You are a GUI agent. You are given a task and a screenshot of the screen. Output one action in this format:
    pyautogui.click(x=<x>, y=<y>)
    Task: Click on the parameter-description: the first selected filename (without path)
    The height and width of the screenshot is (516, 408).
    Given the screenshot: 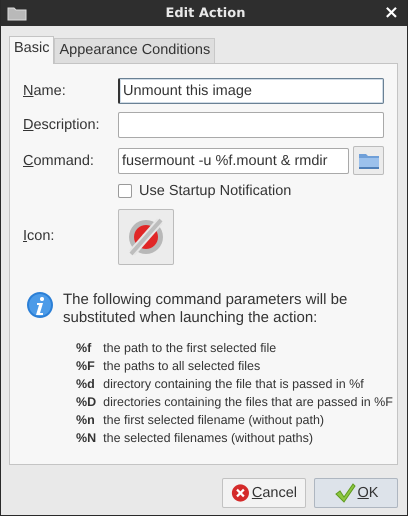 What is the action you would take?
    pyautogui.click(x=214, y=420)
    